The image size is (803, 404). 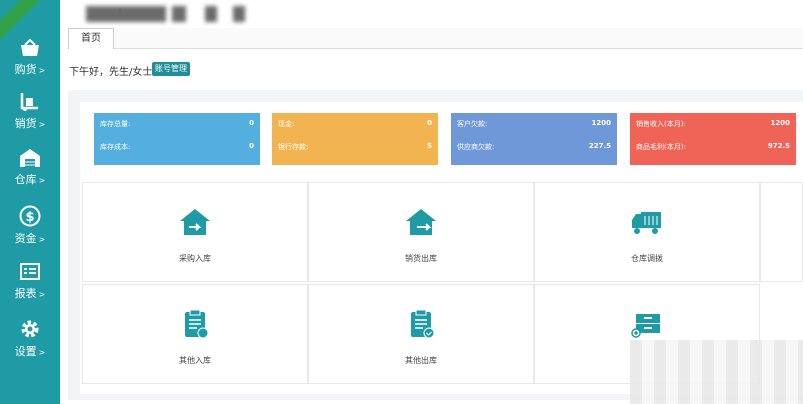 I want to click on sidebar-item-label: 设置, so click(x=25, y=351).